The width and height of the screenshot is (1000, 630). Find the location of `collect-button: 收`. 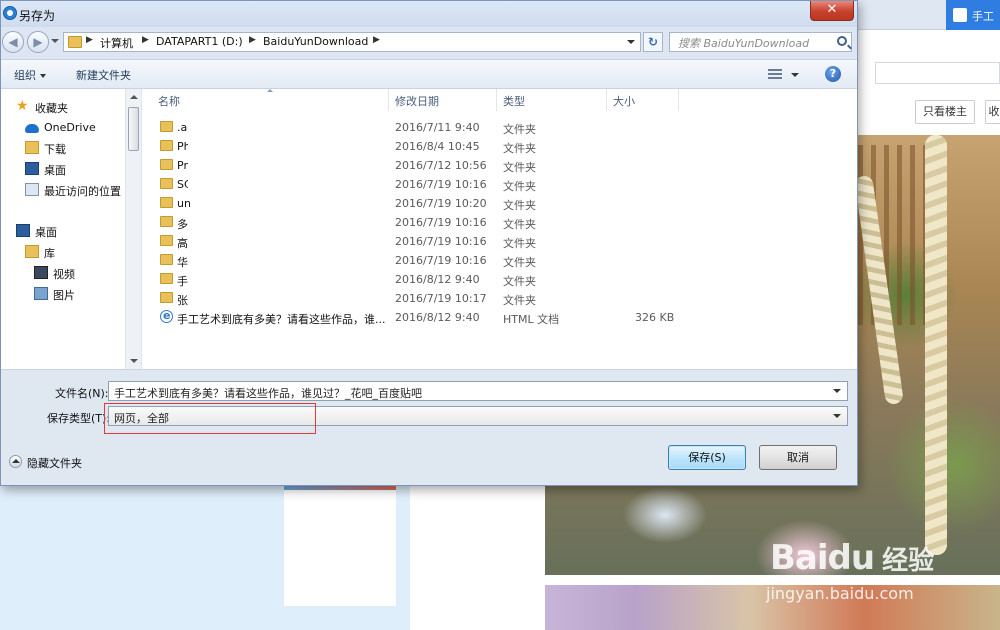

collect-button: 收 is located at coordinates (992, 112).